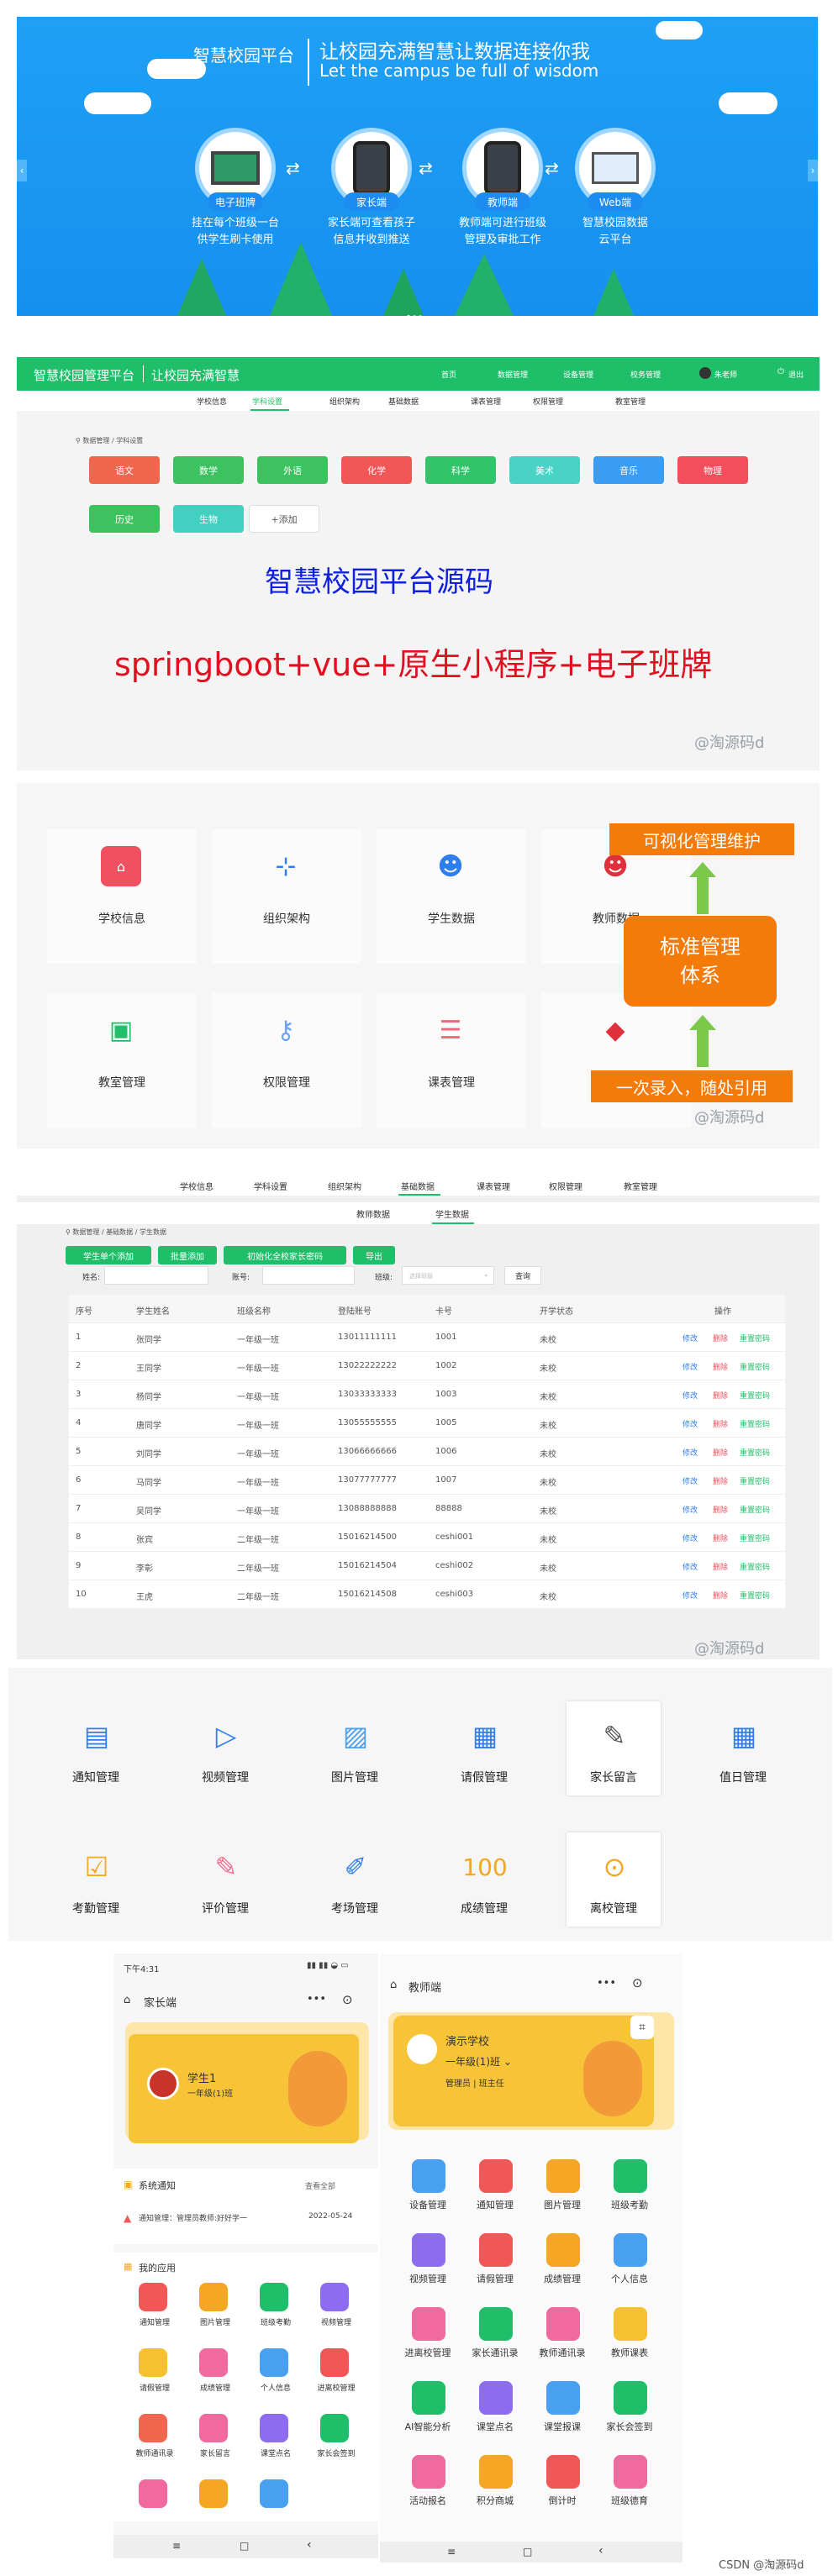 Image resolution: width=838 pixels, height=2576 pixels. What do you see at coordinates (286, 1060) in the screenshot?
I see `card-permission: ⚷ 权限管理` at bounding box center [286, 1060].